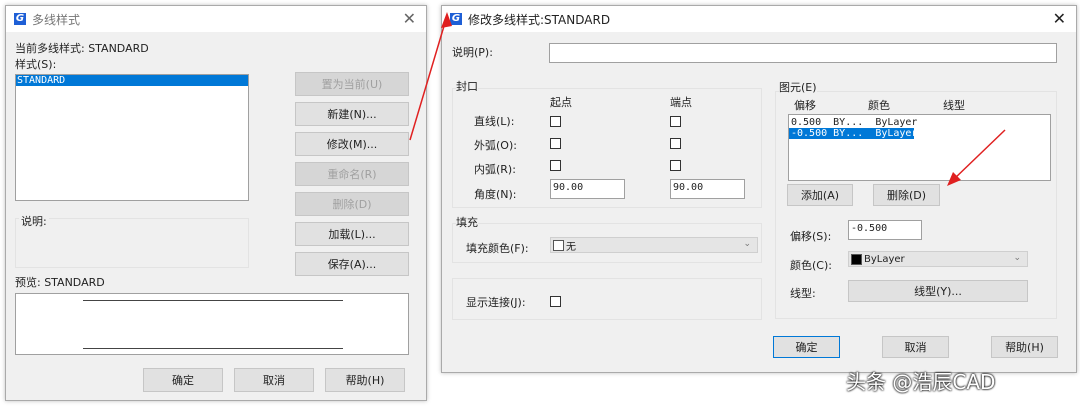 The width and height of the screenshot is (1080, 408). I want to click on watermark: 头条 @浩辰CAD, so click(921, 382).